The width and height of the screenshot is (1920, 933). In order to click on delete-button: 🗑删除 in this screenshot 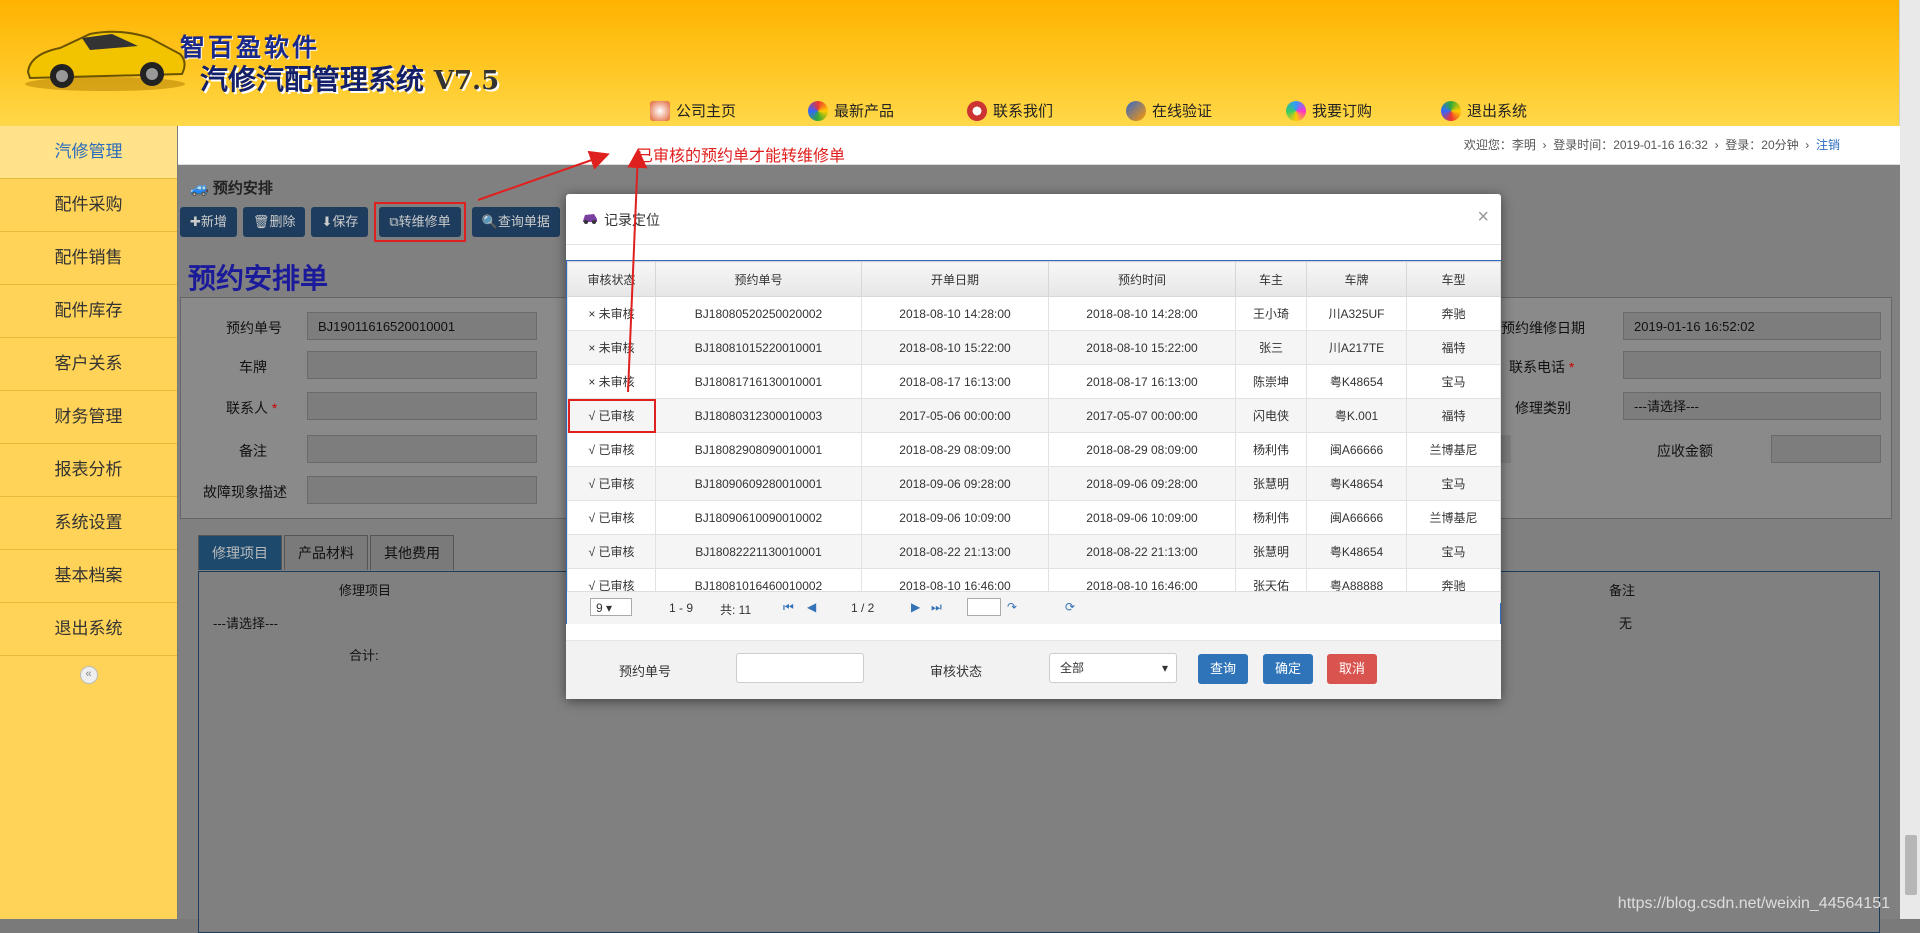, I will do `click(274, 222)`.